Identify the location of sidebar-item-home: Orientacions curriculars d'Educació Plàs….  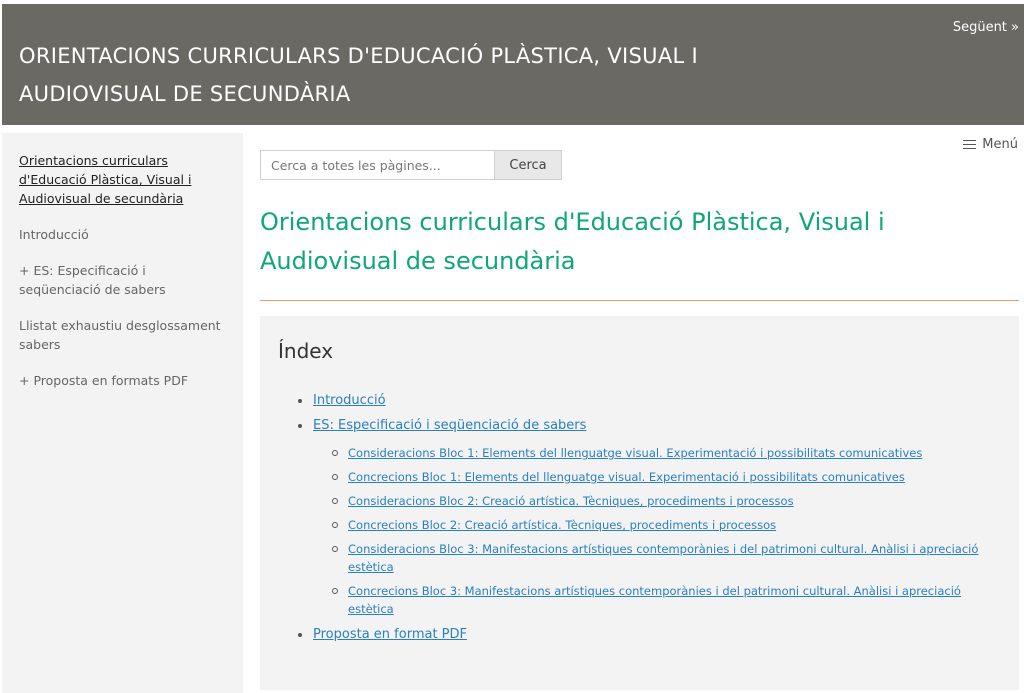
(125, 179).